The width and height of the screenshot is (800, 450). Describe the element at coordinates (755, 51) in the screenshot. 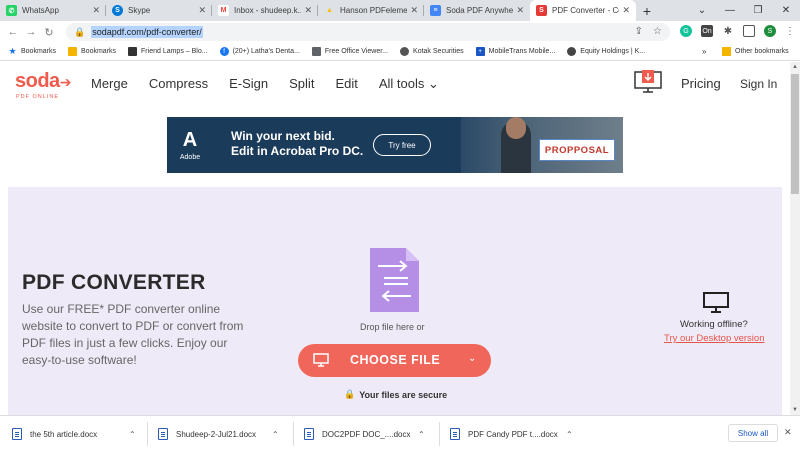

I see `other-bookmarks: Other bookmarks` at that location.